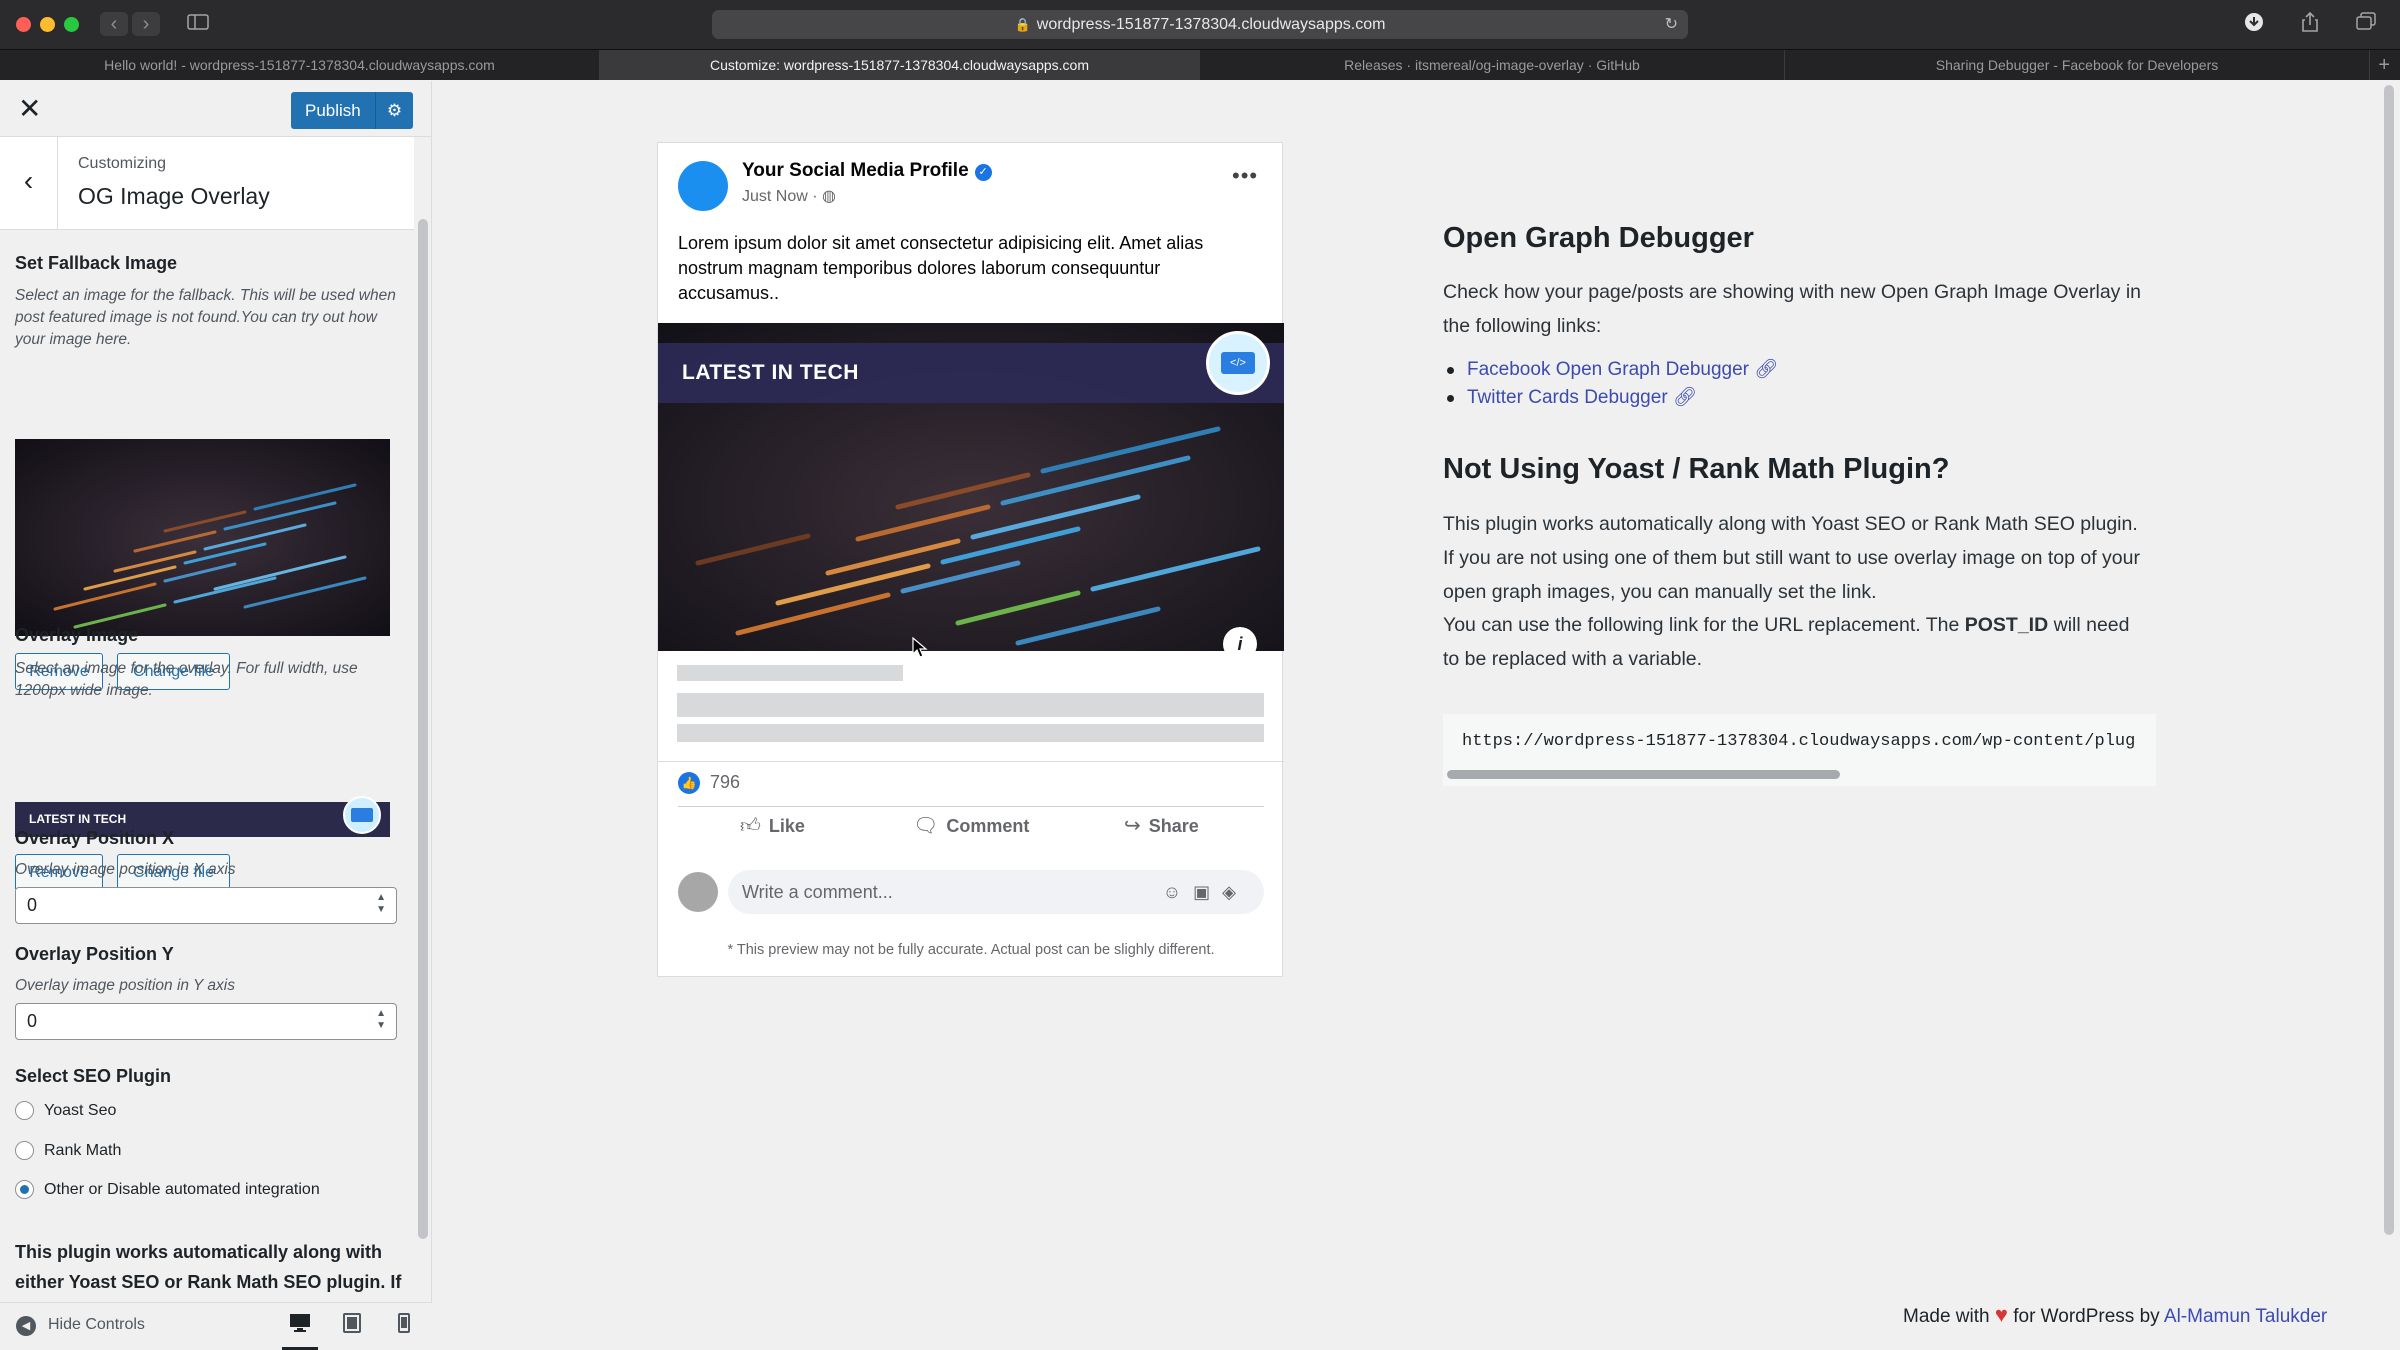 Image resolution: width=2400 pixels, height=1350 pixels. I want to click on divider, so click(971, 761).